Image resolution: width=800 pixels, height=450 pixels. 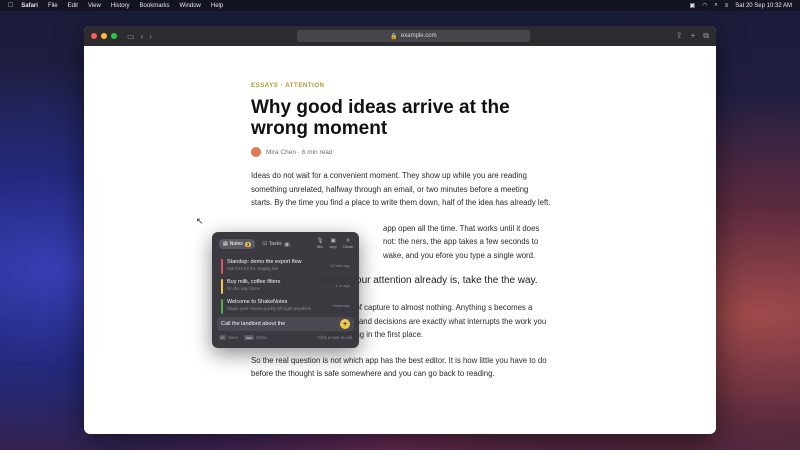 What do you see at coordinates (280, 324) in the screenshot?
I see `new-note-input` at bounding box center [280, 324].